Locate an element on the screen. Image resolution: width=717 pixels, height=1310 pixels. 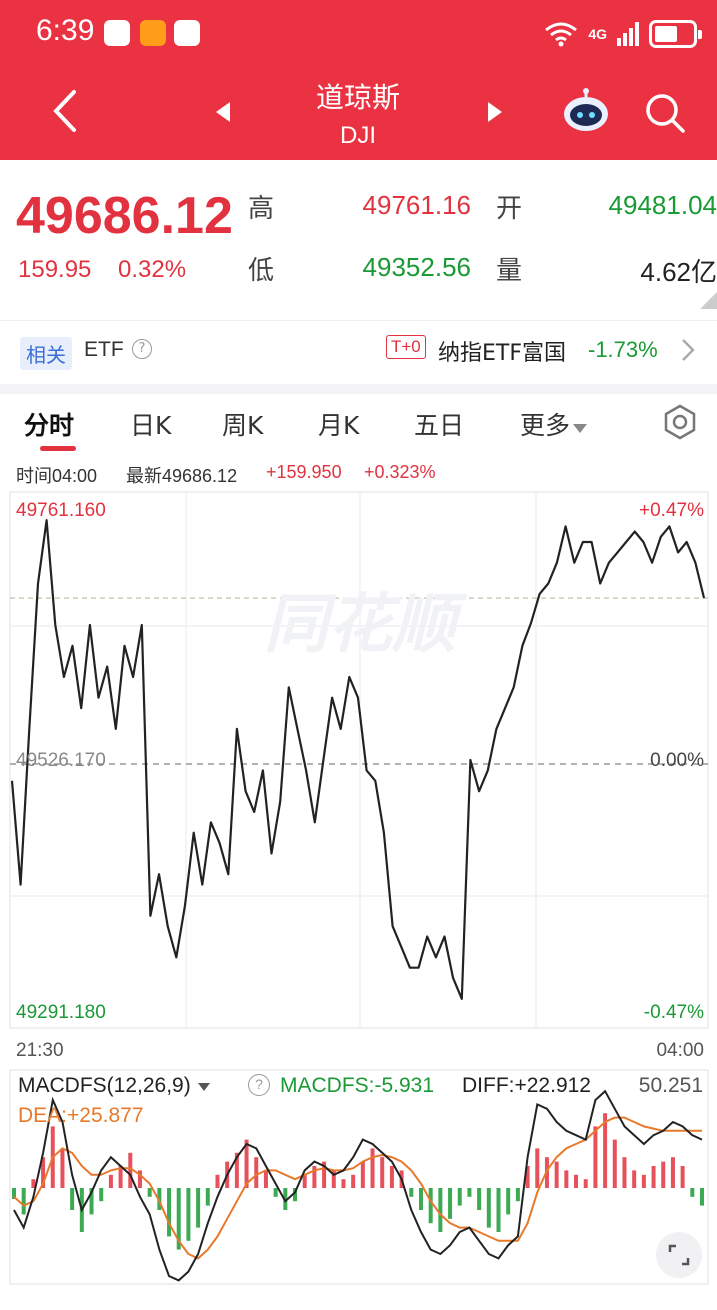
etf-fund-pct: -1.73% is located at coordinates (623, 349).